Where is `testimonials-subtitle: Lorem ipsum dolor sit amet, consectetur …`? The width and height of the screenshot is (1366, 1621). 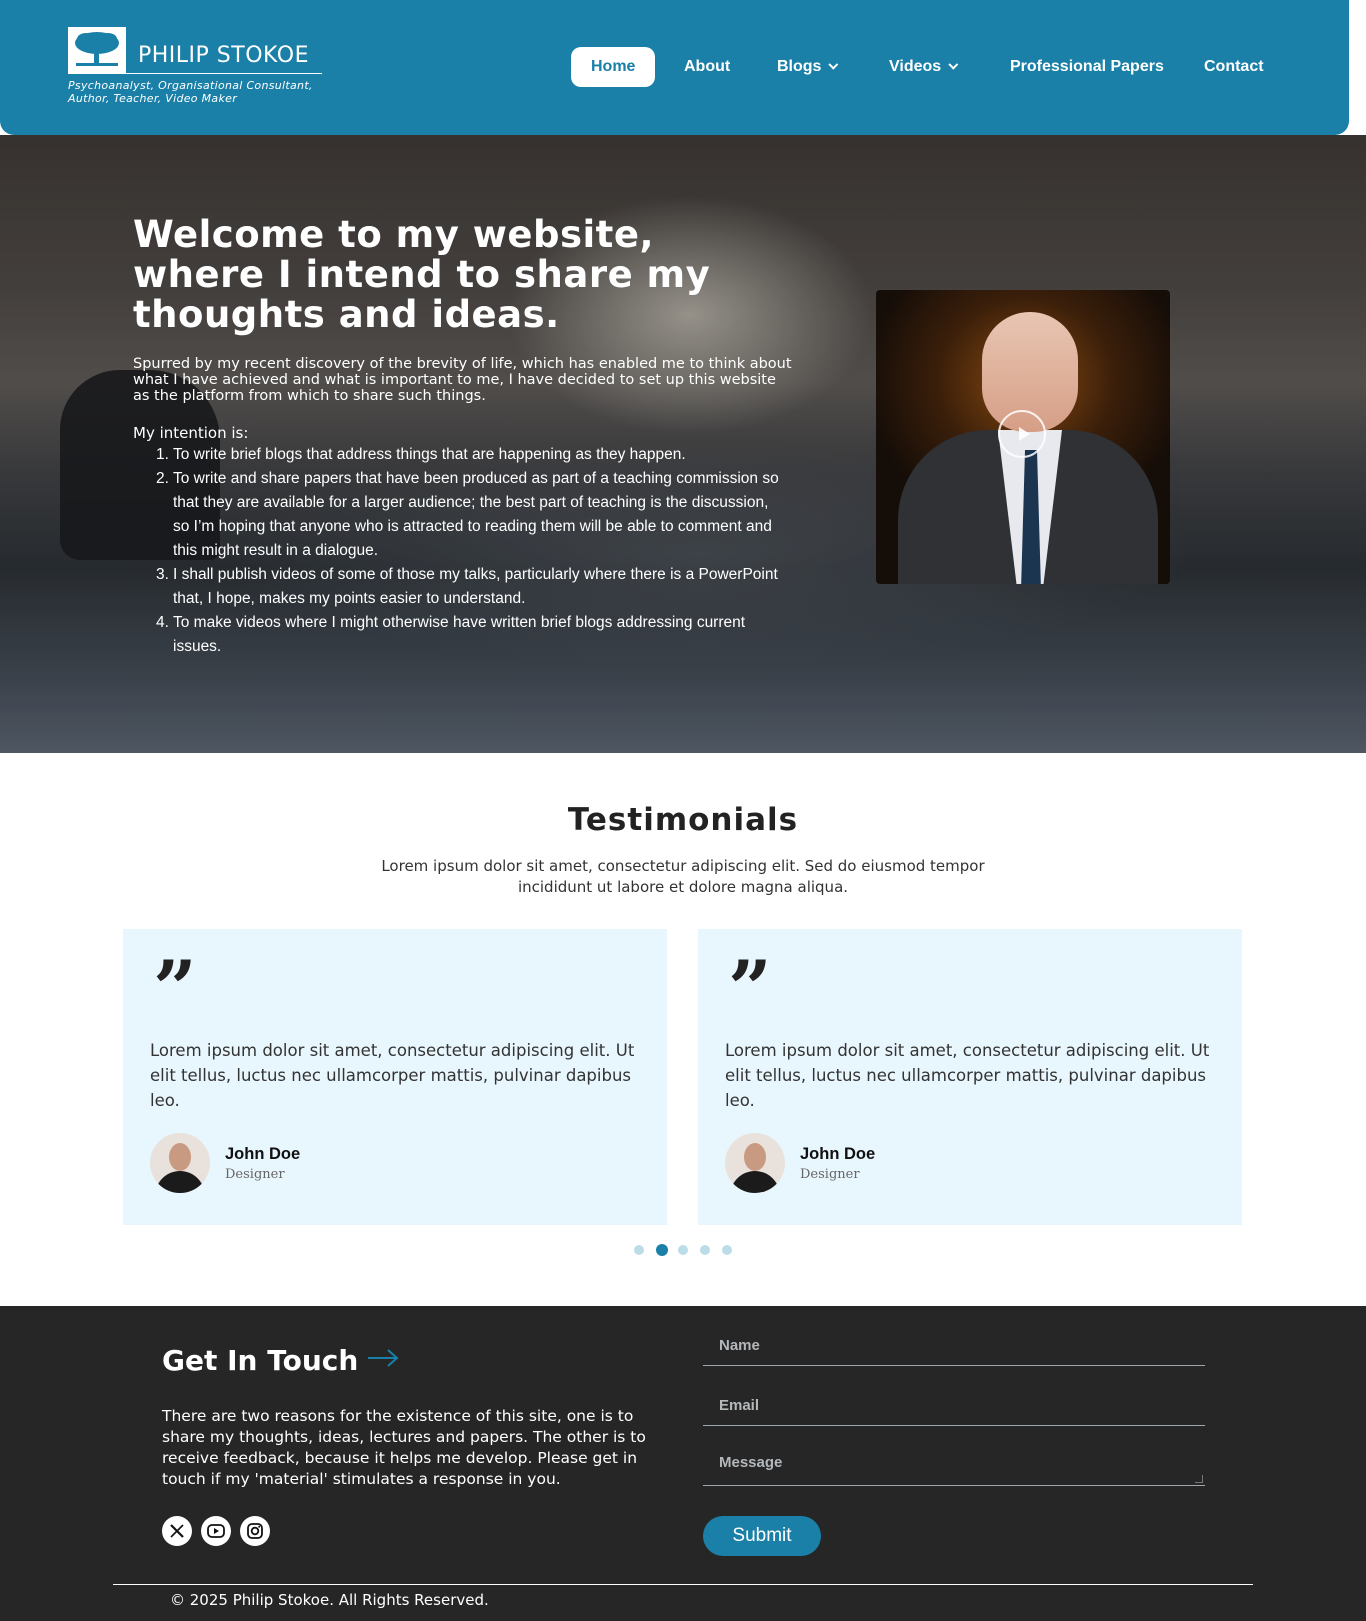 testimonials-subtitle: Lorem ipsum dolor sit amet, consectetur … is located at coordinates (683, 876).